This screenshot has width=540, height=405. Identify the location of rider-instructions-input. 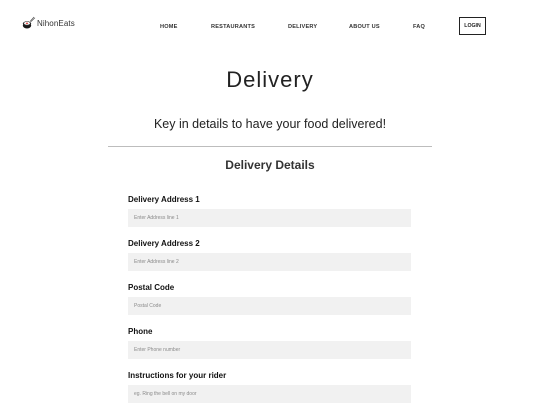
(269, 394).